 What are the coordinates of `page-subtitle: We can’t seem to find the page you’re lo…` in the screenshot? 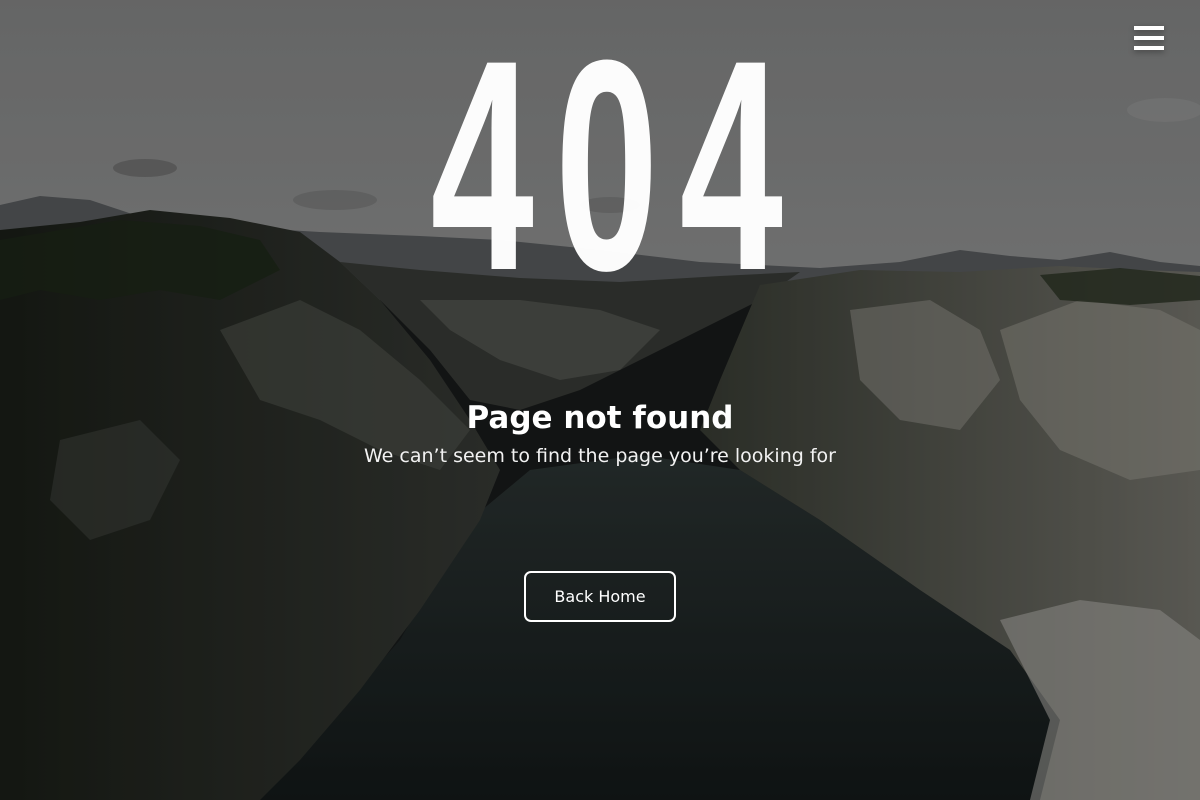 It's located at (600, 456).